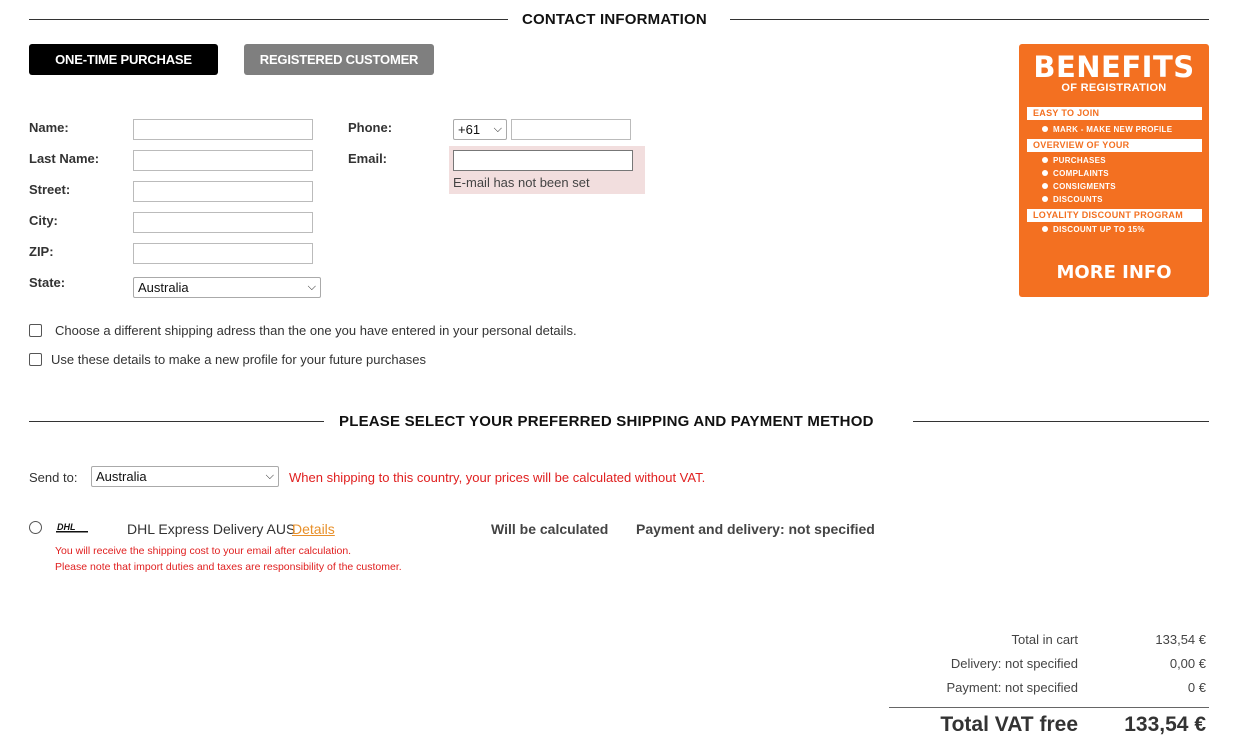 The width and height of the screenshot is (1236, 749). Describe the element at coordinates (1044, 639) in the screenshot. I see `total-in-cart-label: Total in cart` at that location.